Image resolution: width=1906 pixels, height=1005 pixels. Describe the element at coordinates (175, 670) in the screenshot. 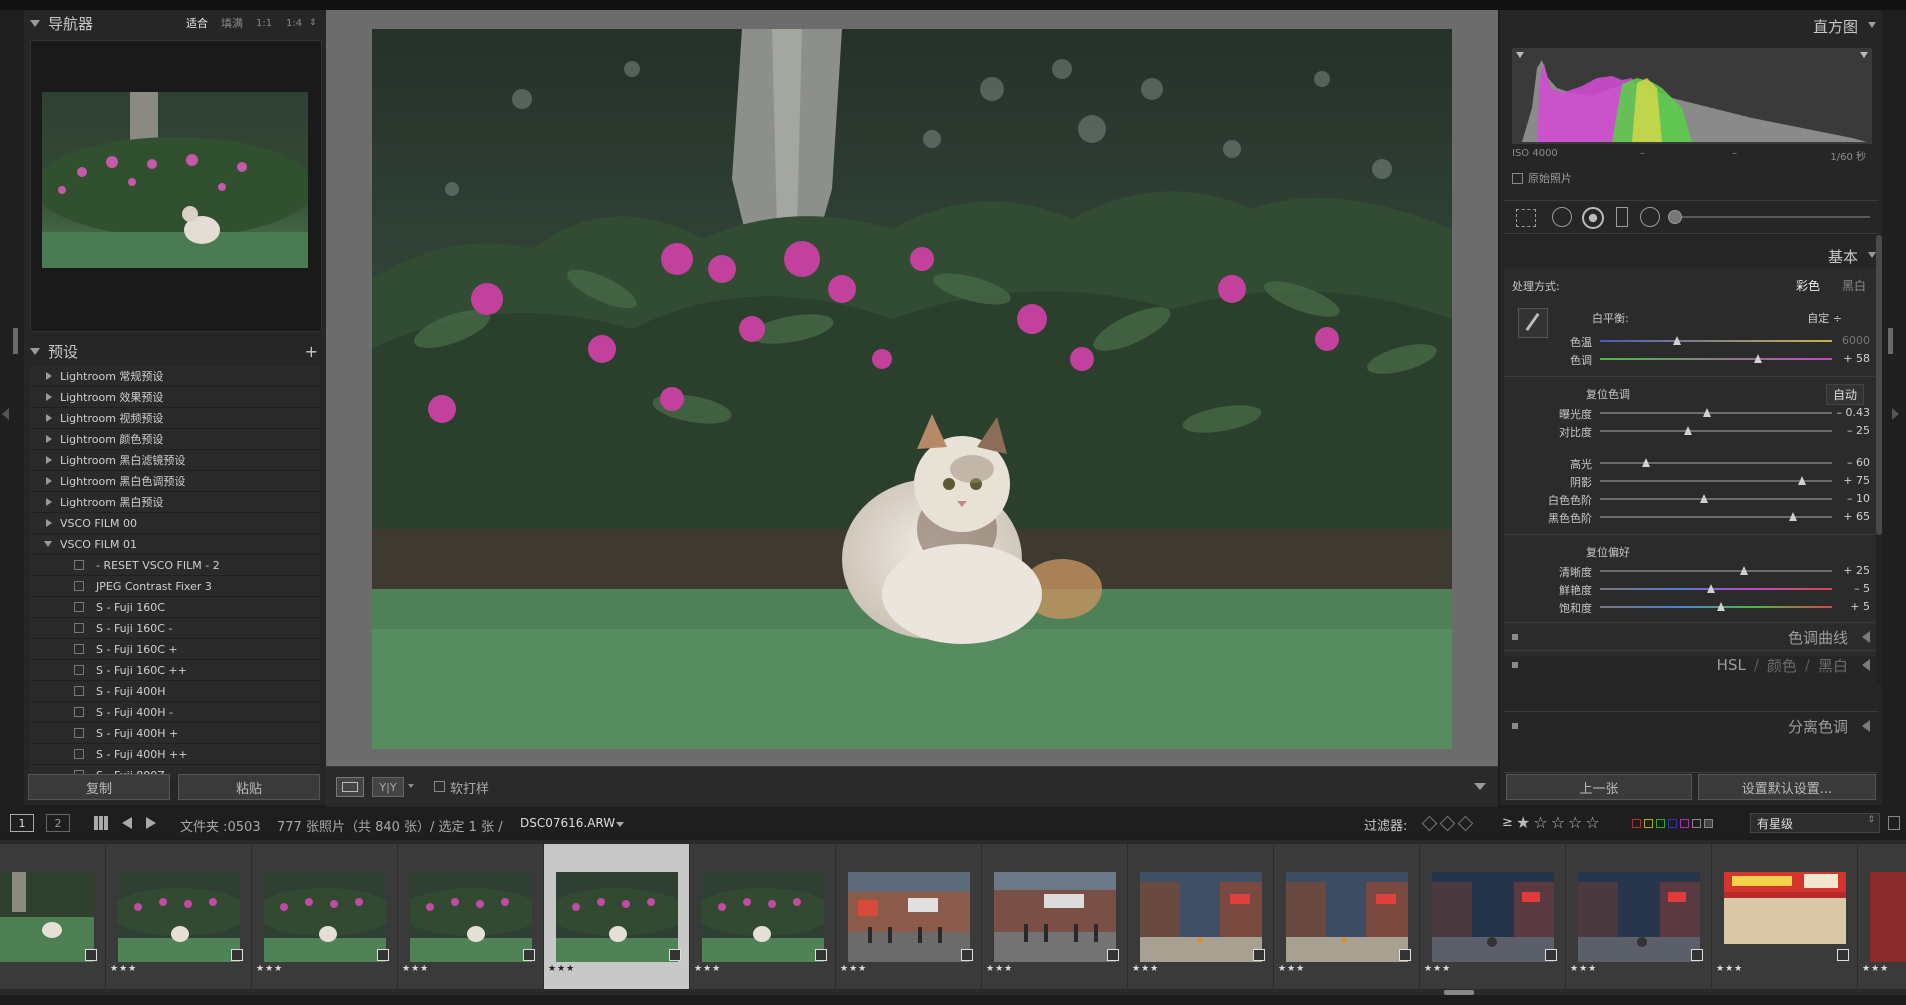

I see `preset-item: S - Fuji 160C ++` at that location.